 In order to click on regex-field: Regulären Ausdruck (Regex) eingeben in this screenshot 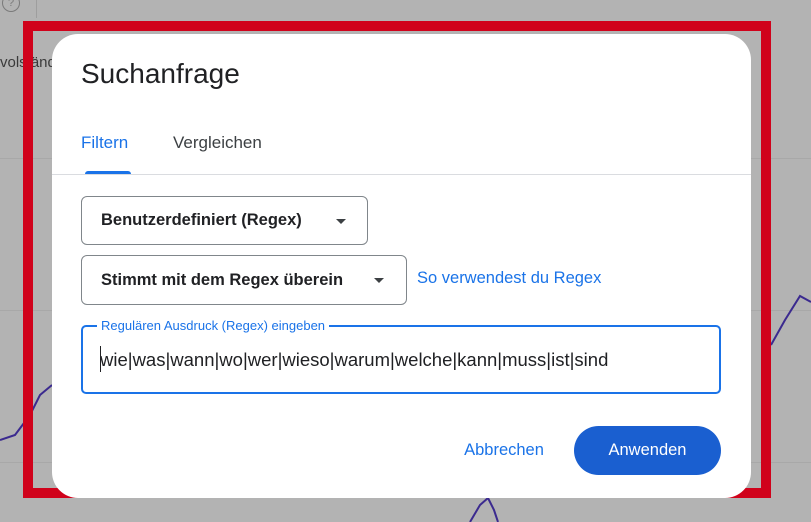, I will do `click(401, 356)`.